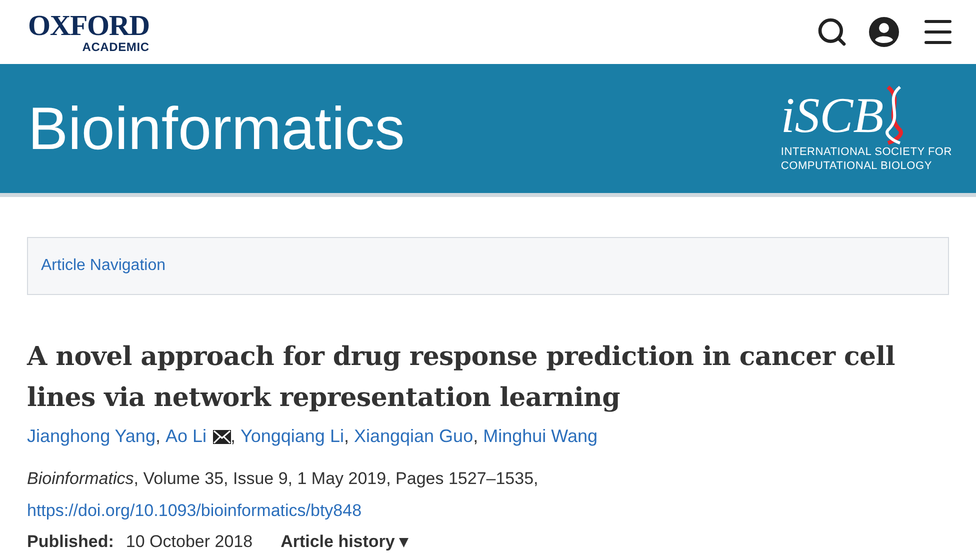 This screenshot has width=976, height=556. Describe the element at coordinates (91, 436) in the screenshot. I see `author-link: Jianghong Yang` at that location.